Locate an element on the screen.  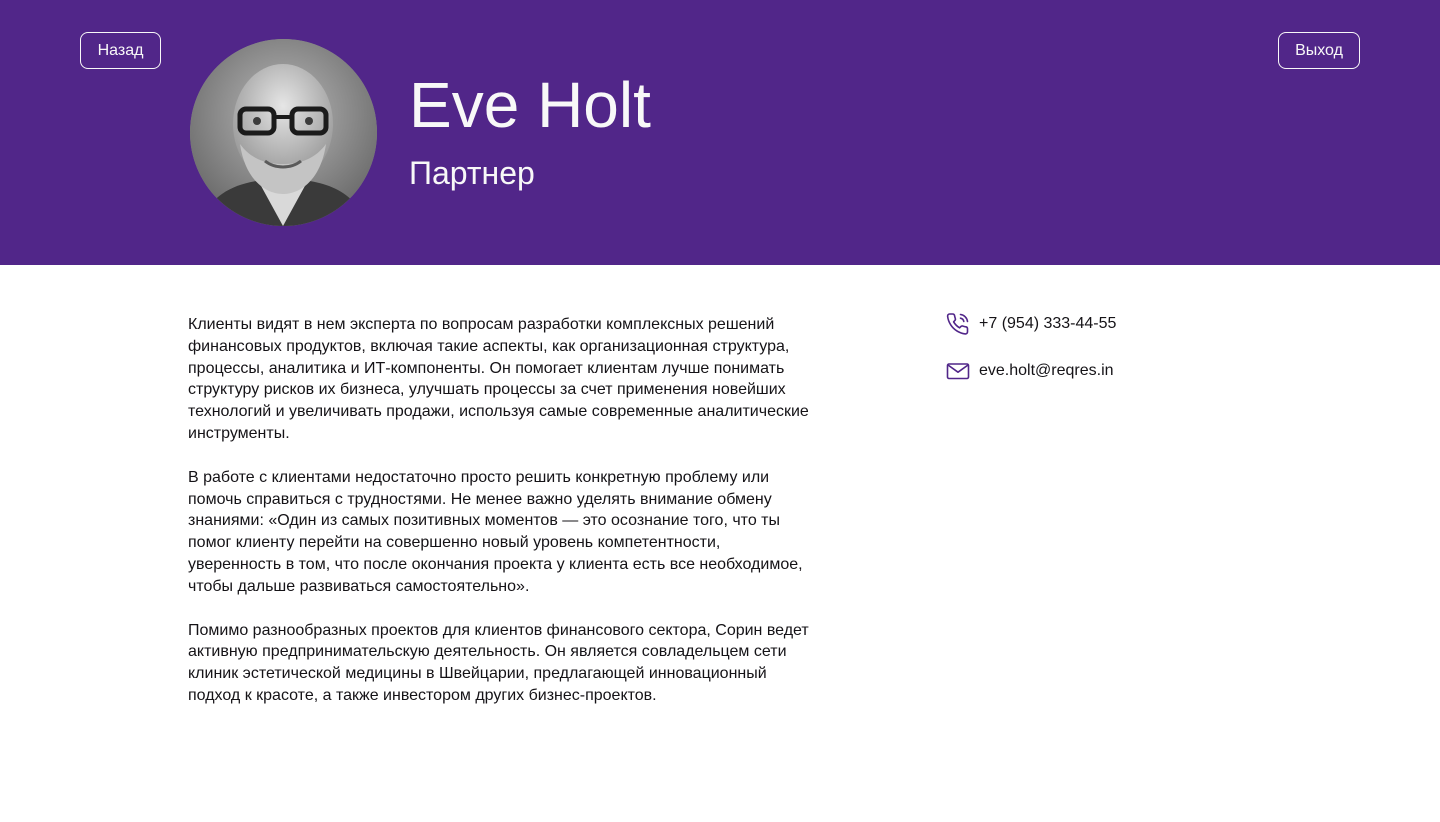
back-button: Назад is located at coordinates (120, 50).